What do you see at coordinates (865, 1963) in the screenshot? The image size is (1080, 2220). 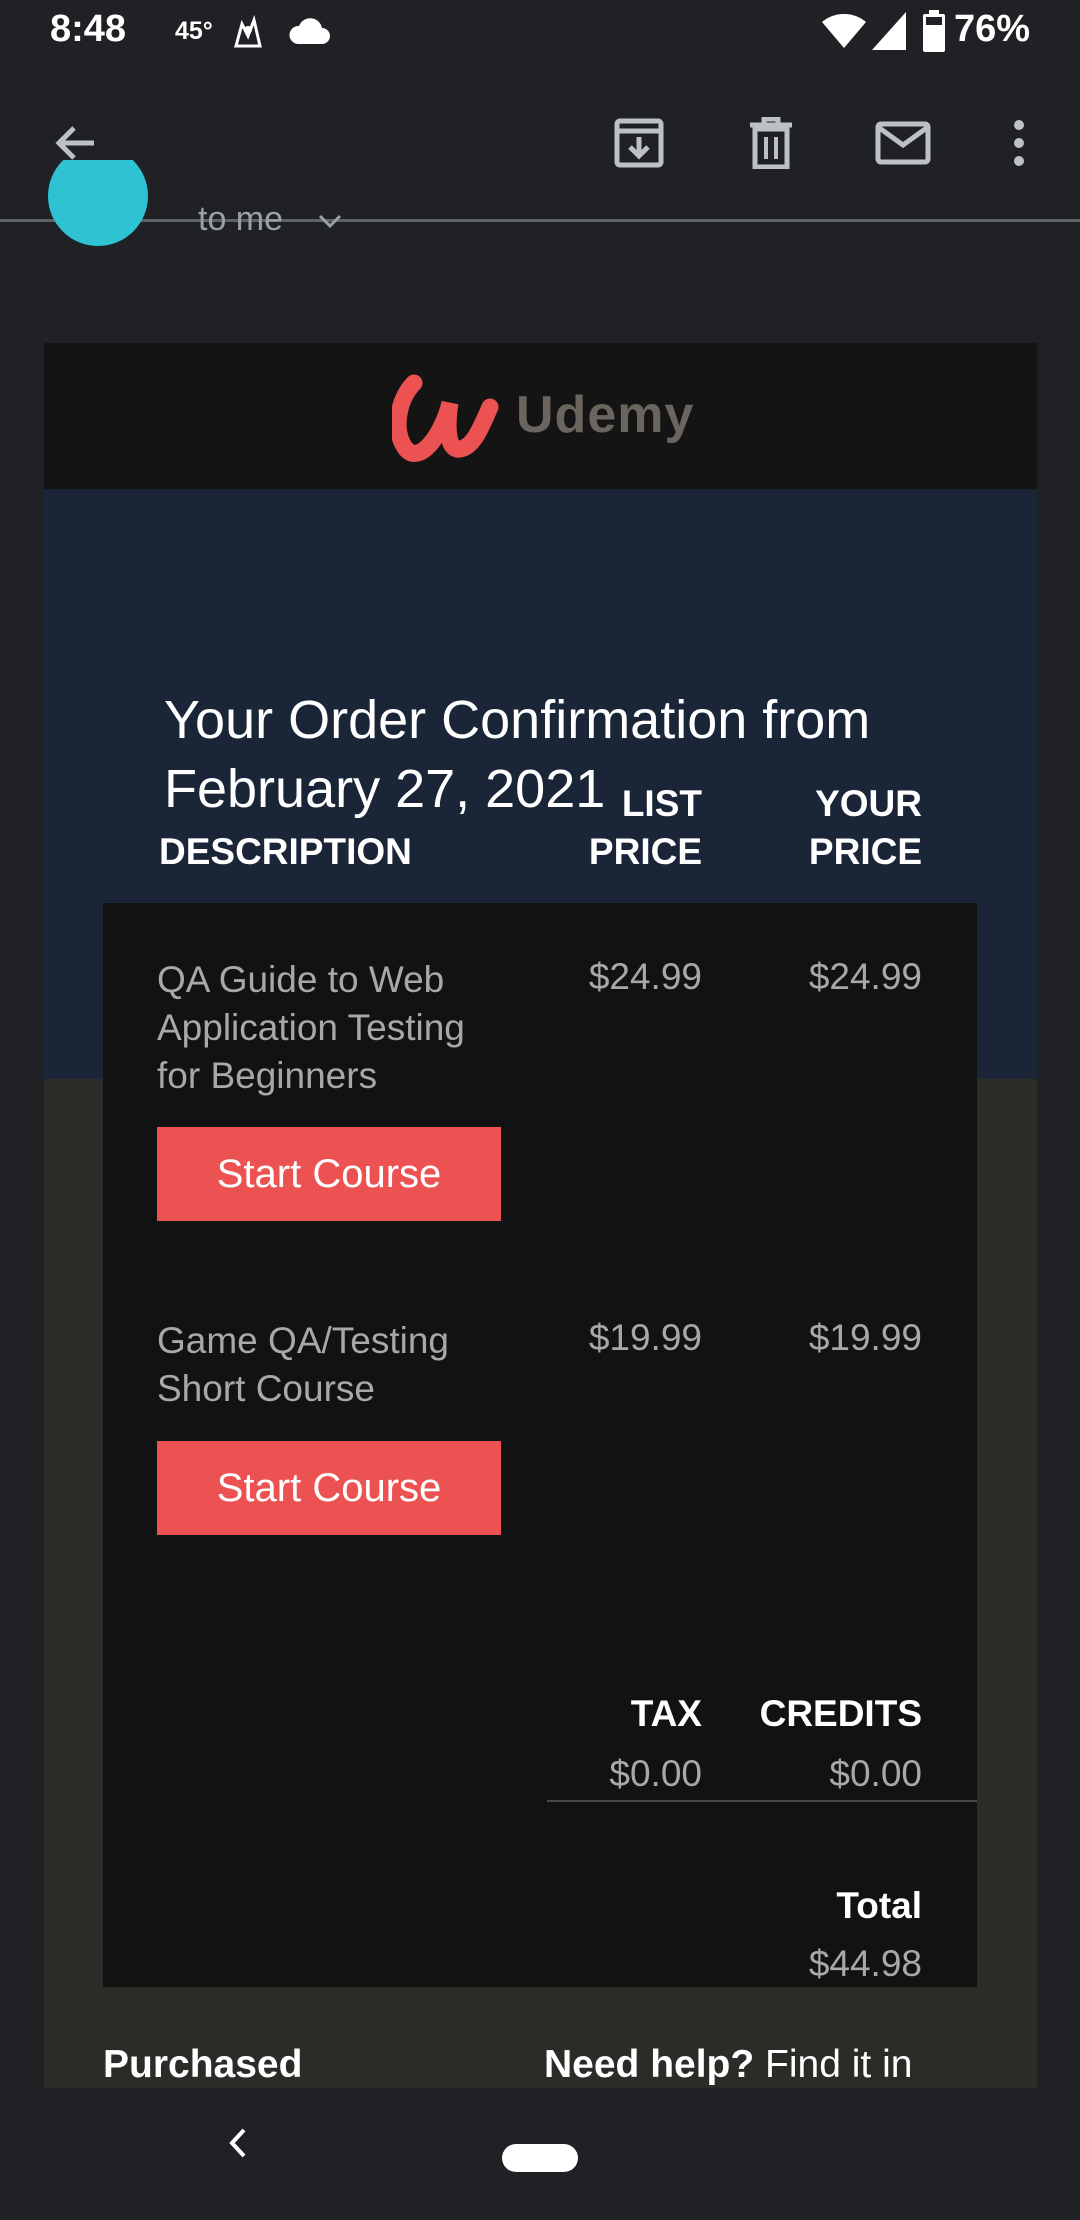 I see `total-value: $44.98` at bounding box center [865, 1963].